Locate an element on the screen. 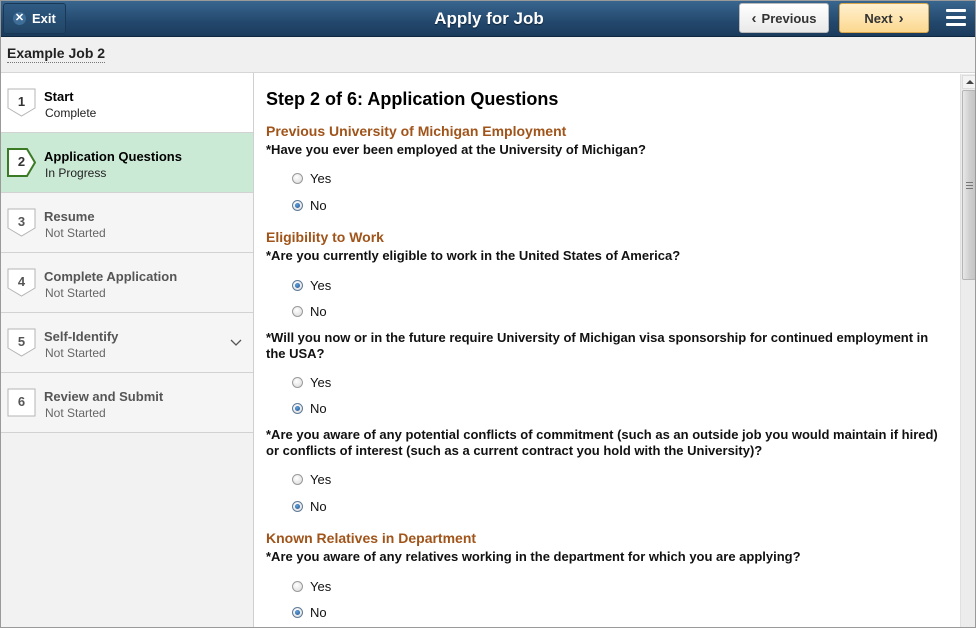 This screenshot has width=976, height=628. header-banner: ✕ Exit Apply for Job ‹ Previous Next › is located at coordinates (488, 19).